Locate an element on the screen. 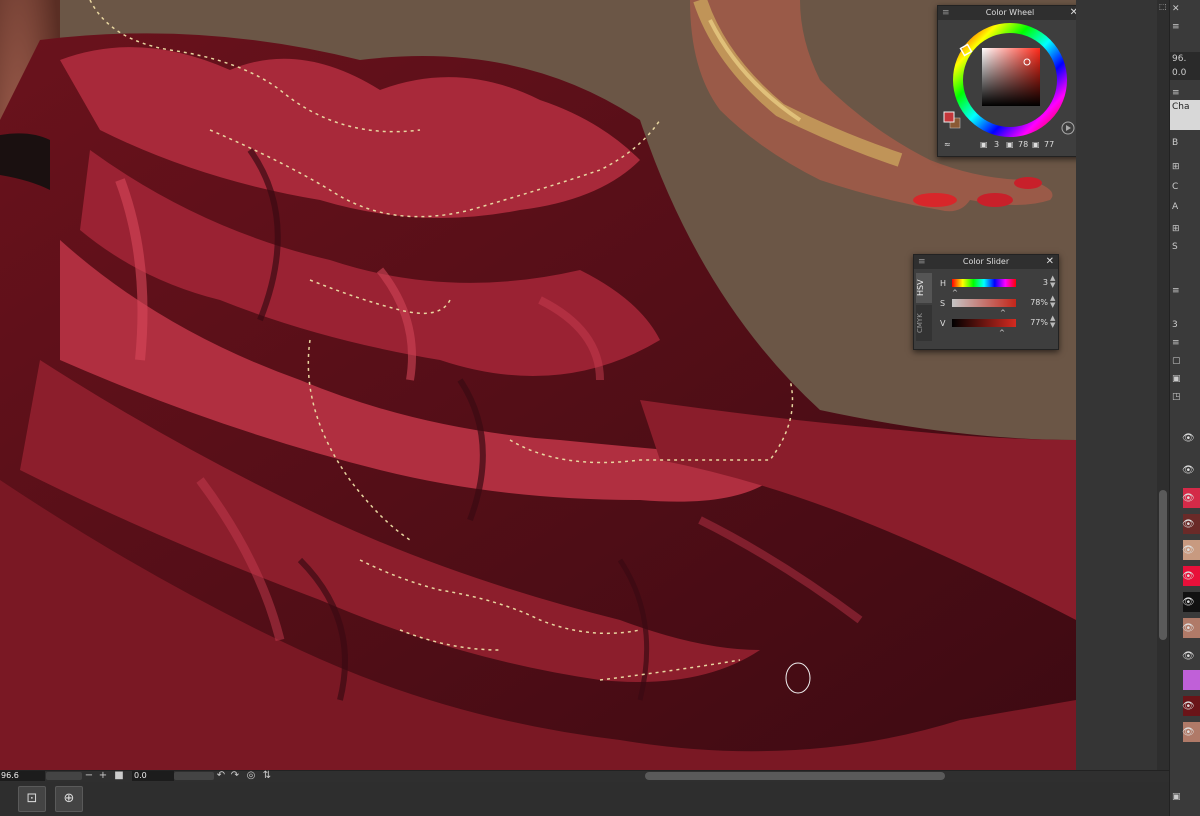 This screenshot has height=816, width=1200. v-slider-row: V ^ 77% ▲ ▼ is located at coordinates (999, 327).